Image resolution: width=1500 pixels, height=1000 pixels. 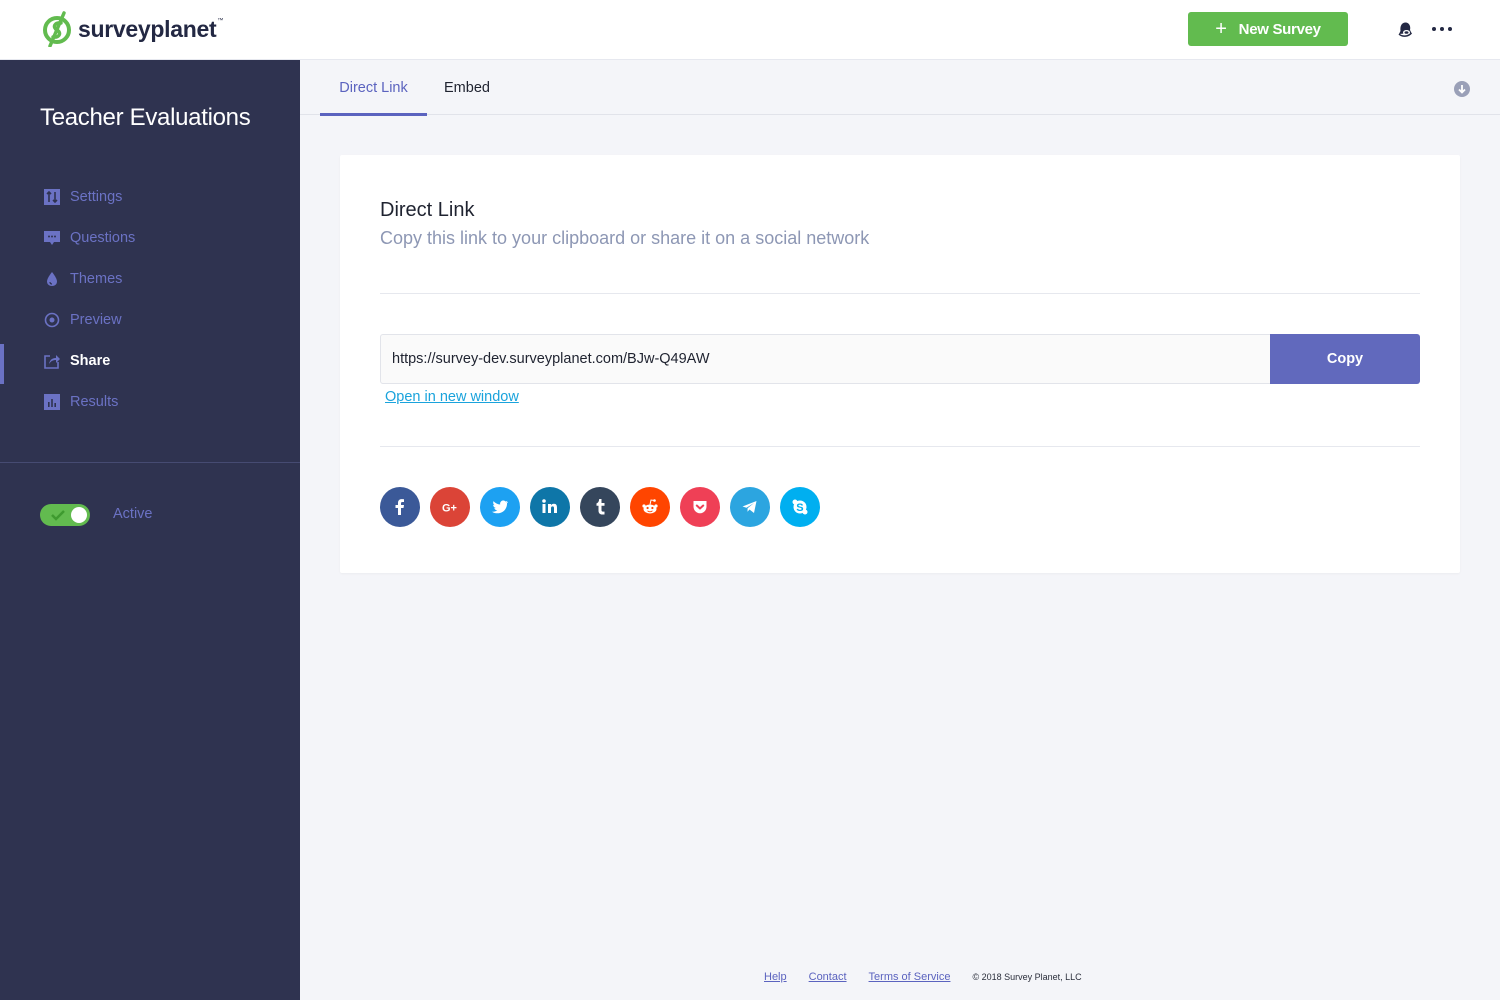 I want to click on active-toggle, so click(x=65, y=515).